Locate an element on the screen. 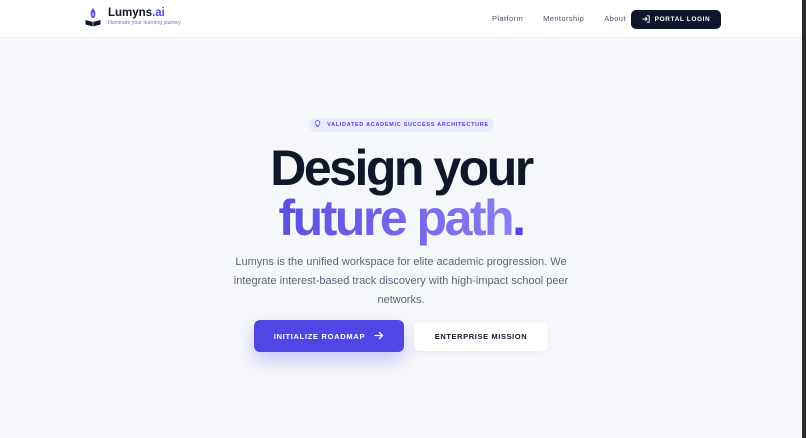 This screenshot has height=438, width=806. brand-name: Lumyns.ai is located at coordinates (144, 13).